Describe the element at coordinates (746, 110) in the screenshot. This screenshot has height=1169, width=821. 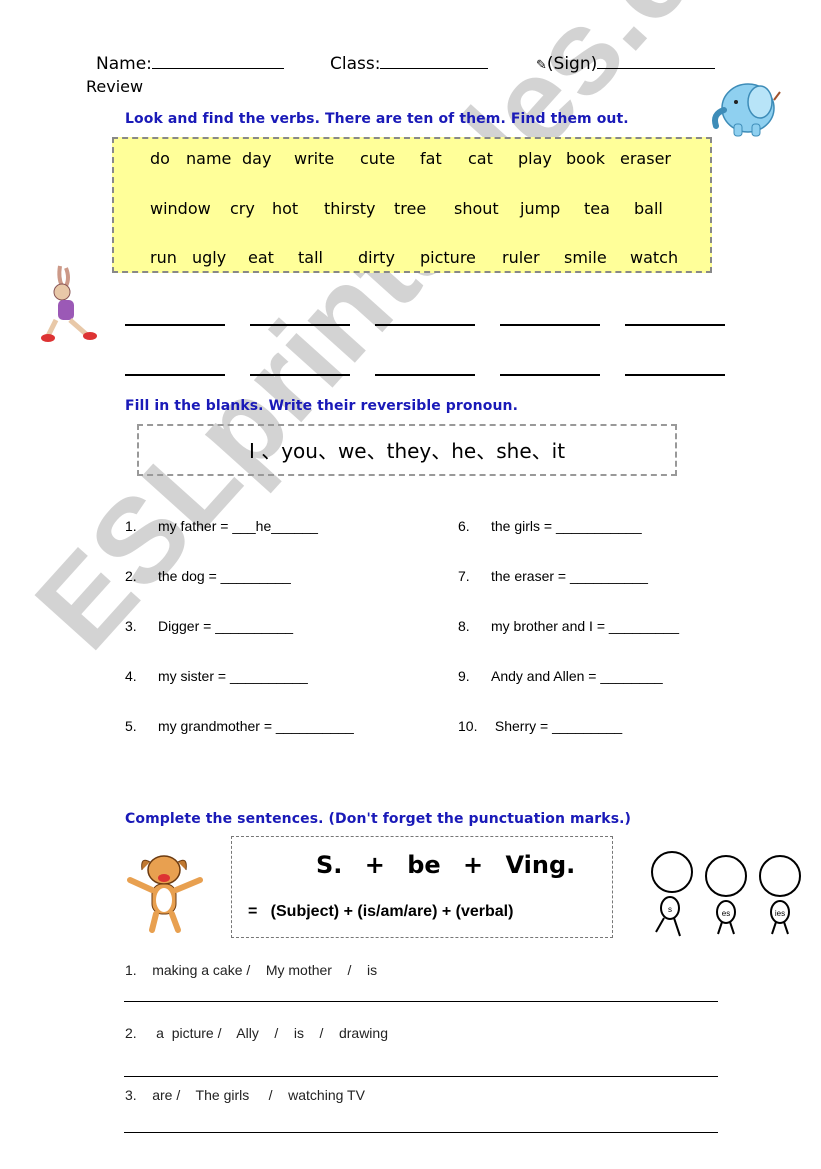
I see `elephant-clipart` at that location.